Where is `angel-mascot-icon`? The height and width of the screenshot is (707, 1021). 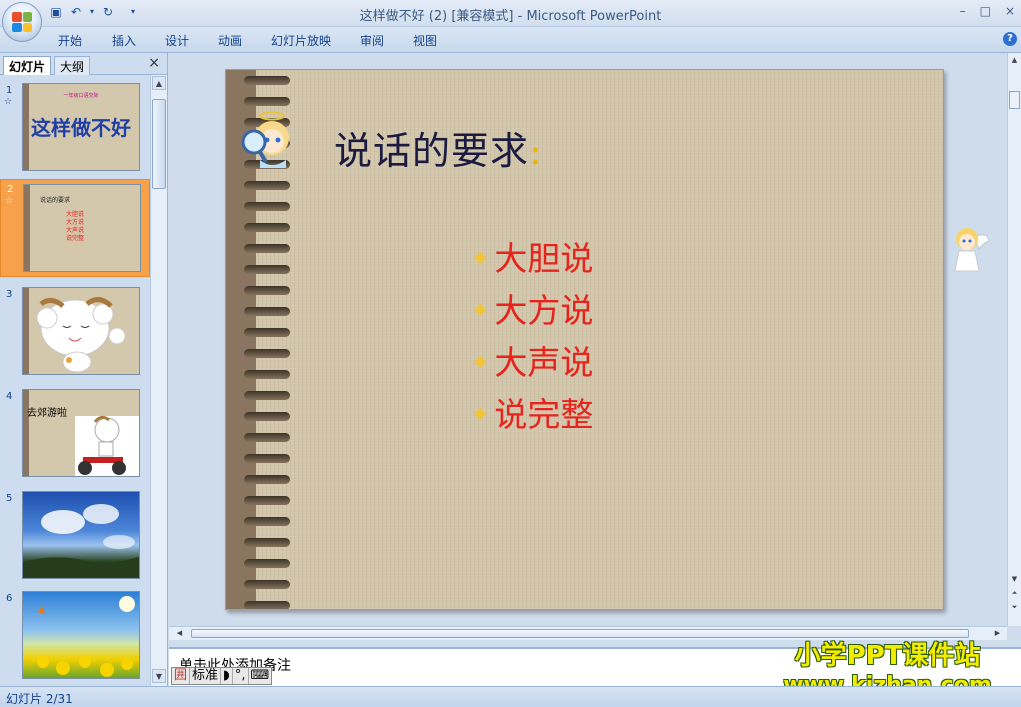 angel-mascot-icon is located at coordinates (971, 250).